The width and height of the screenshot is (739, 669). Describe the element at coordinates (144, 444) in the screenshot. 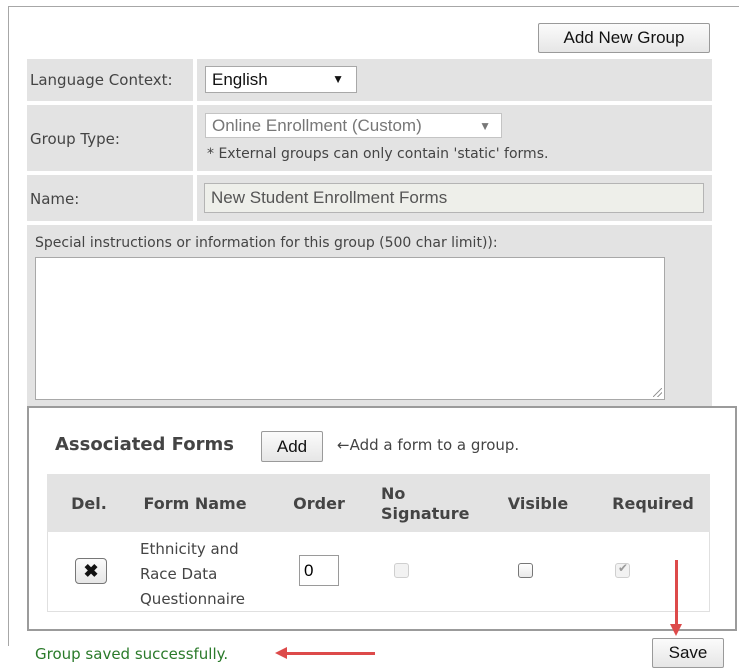

I see `associated-forms-title: Associated Forms` at that location.